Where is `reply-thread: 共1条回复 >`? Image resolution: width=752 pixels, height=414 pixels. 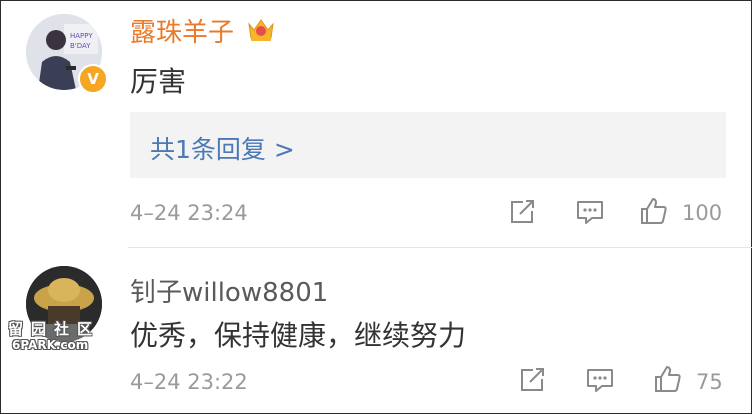
reply-thread: 共1条回复 > is located at coordinates (428, 145).